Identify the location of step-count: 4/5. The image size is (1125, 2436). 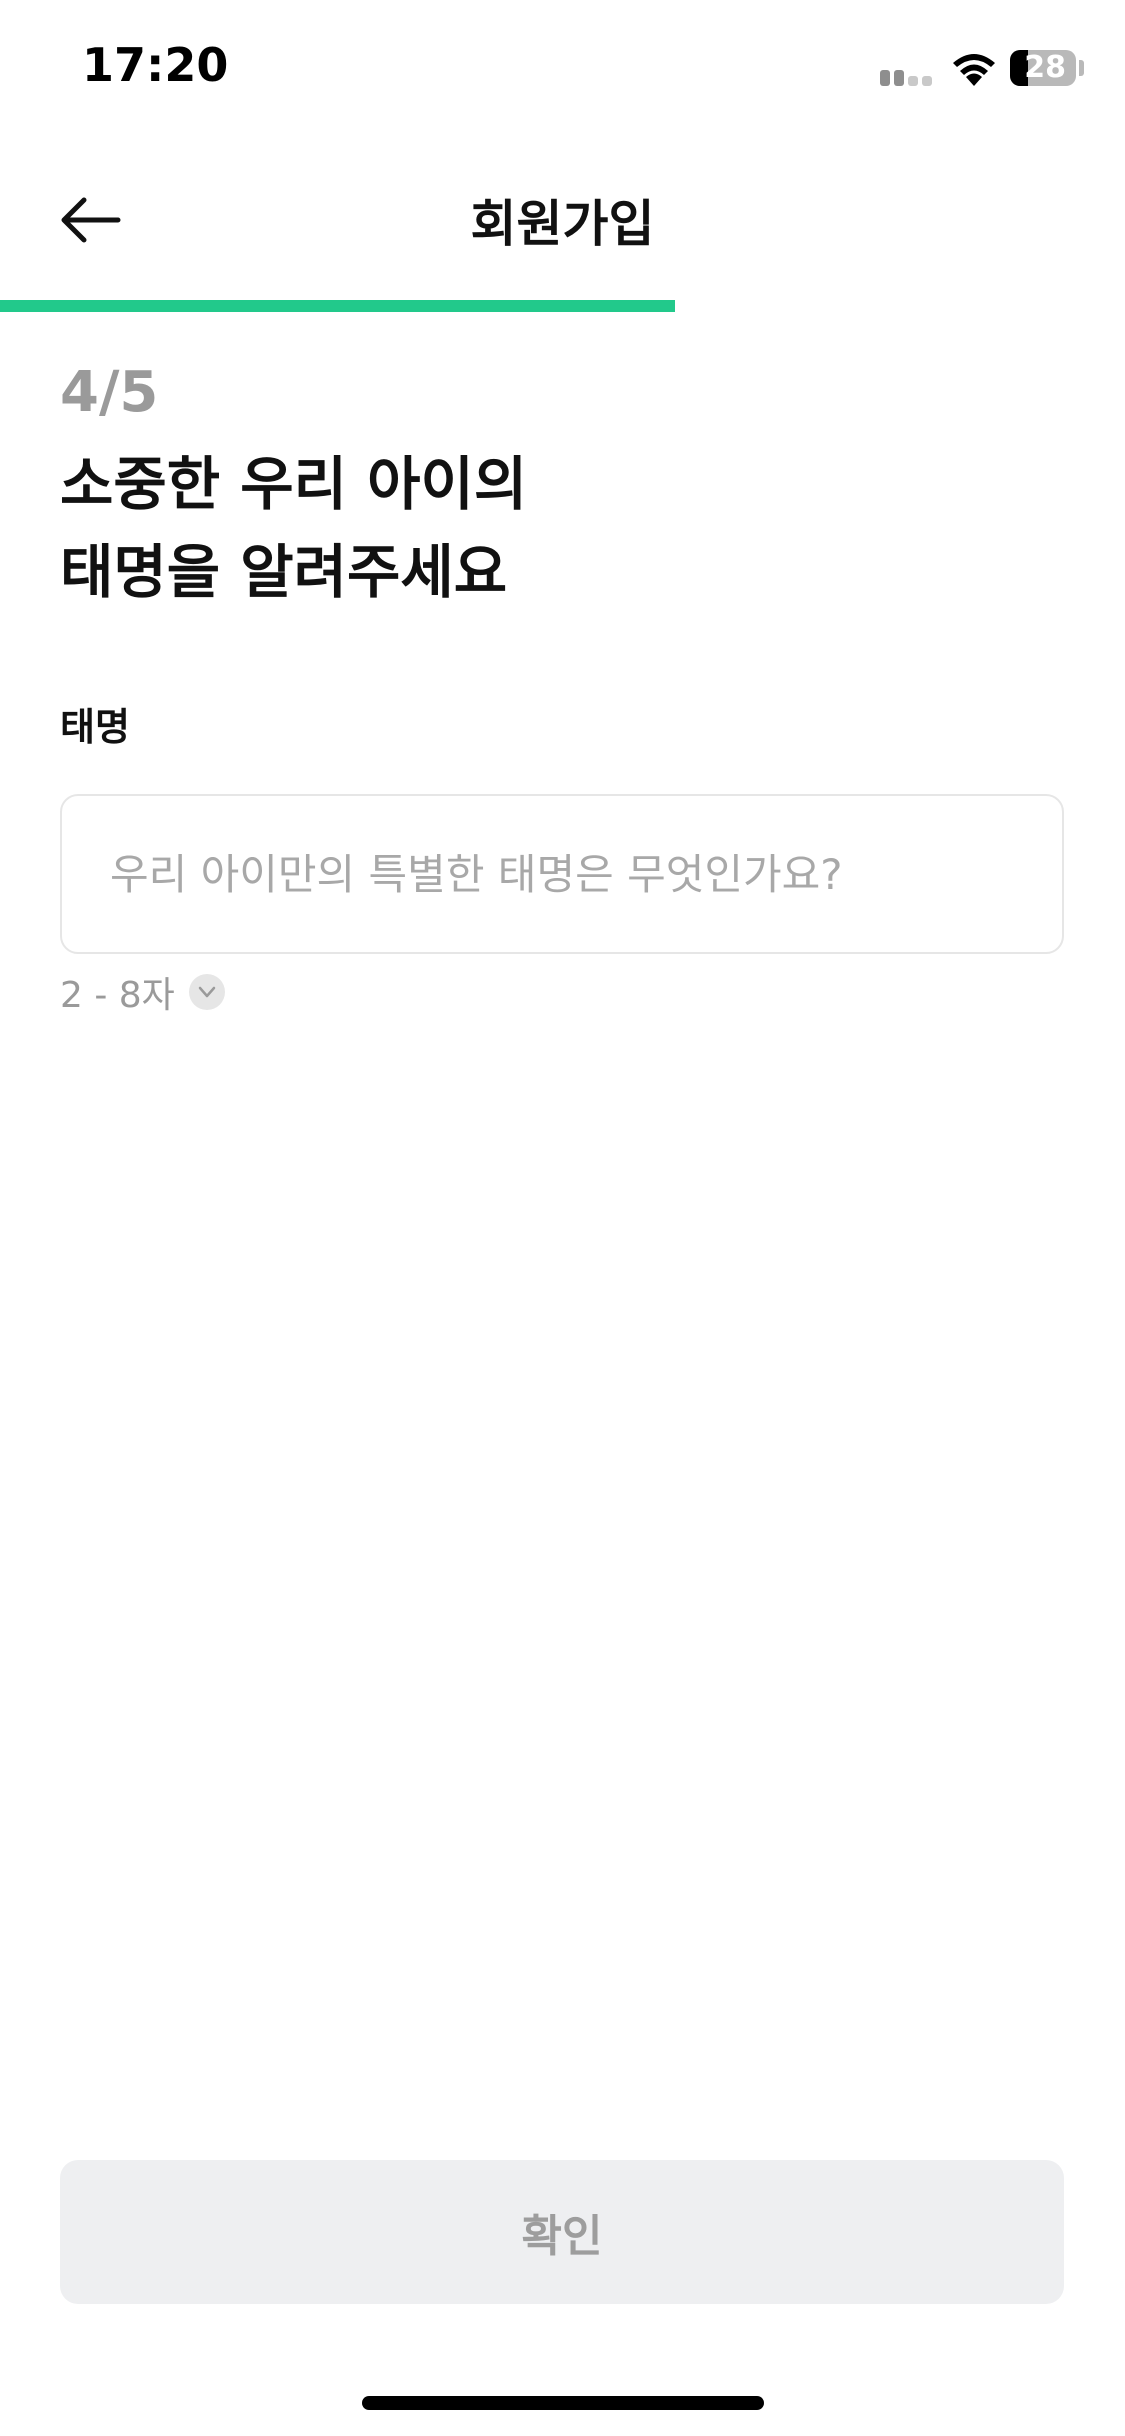
(109, 392).